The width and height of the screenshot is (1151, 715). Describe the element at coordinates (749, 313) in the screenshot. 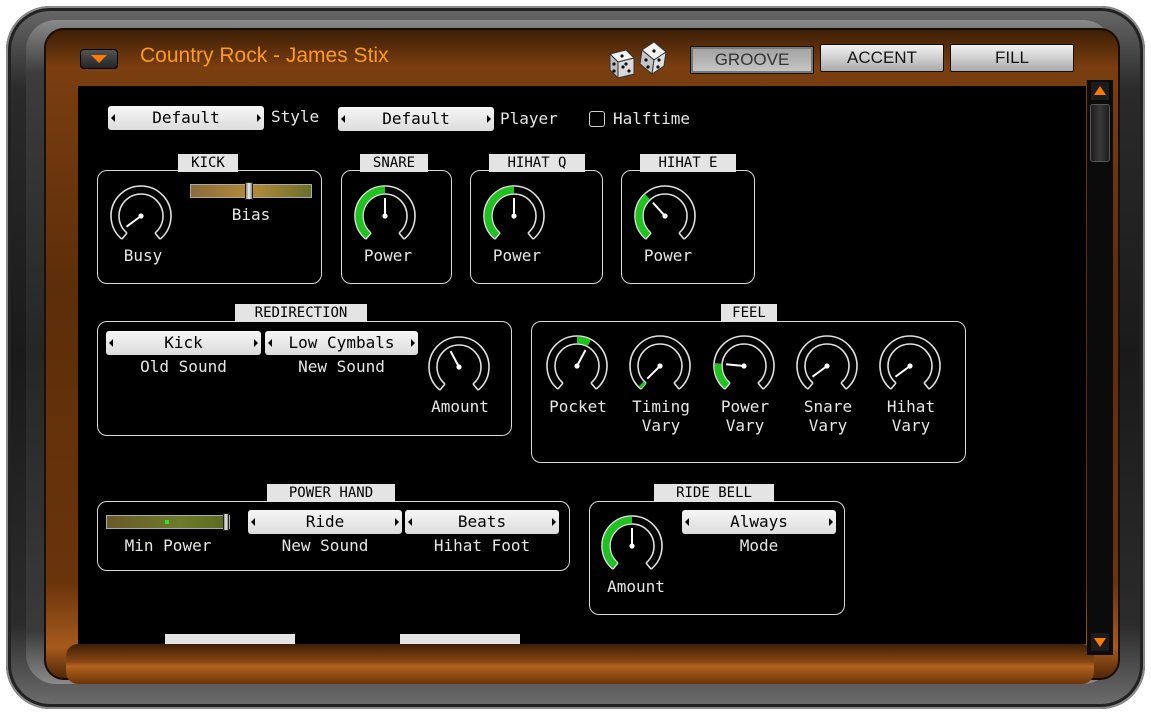

I see `feel-title: FEEL` at that location.